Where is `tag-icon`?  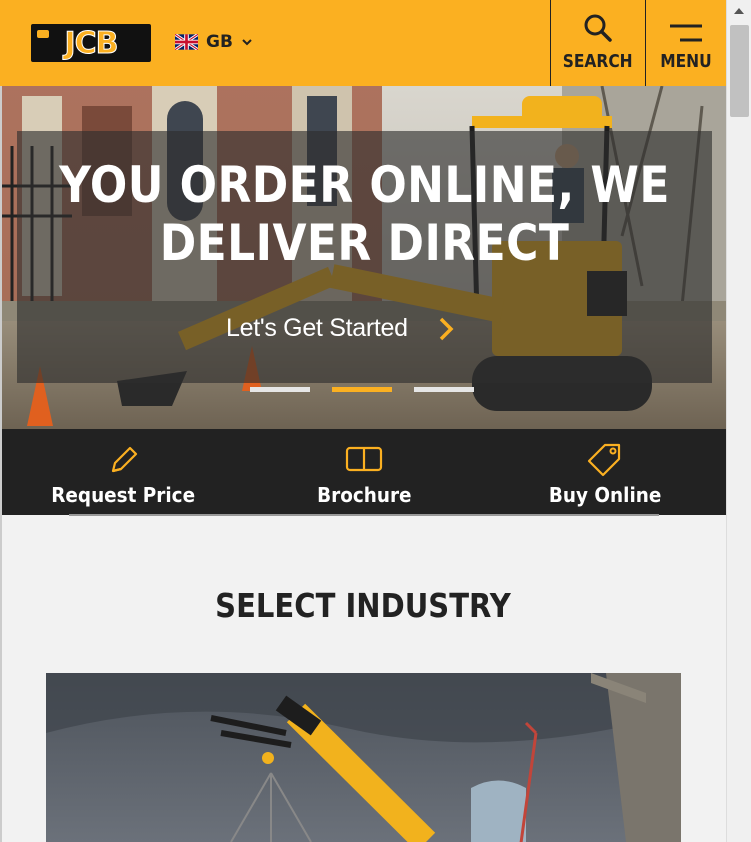
tag-icon is located at coordinates (604, 460).